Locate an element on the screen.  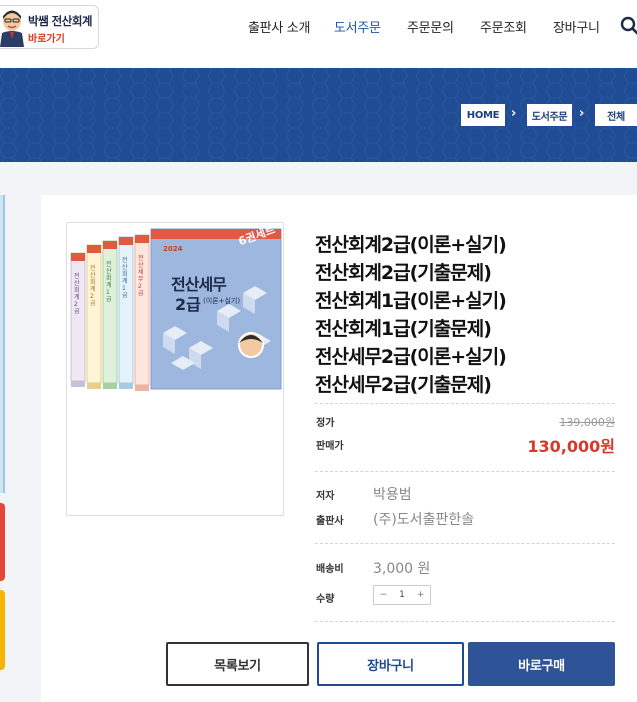
main-nav: 출판사 소개 도서주문 주문문의 주문조회 장바구니 is located at coordinates (318, 27).